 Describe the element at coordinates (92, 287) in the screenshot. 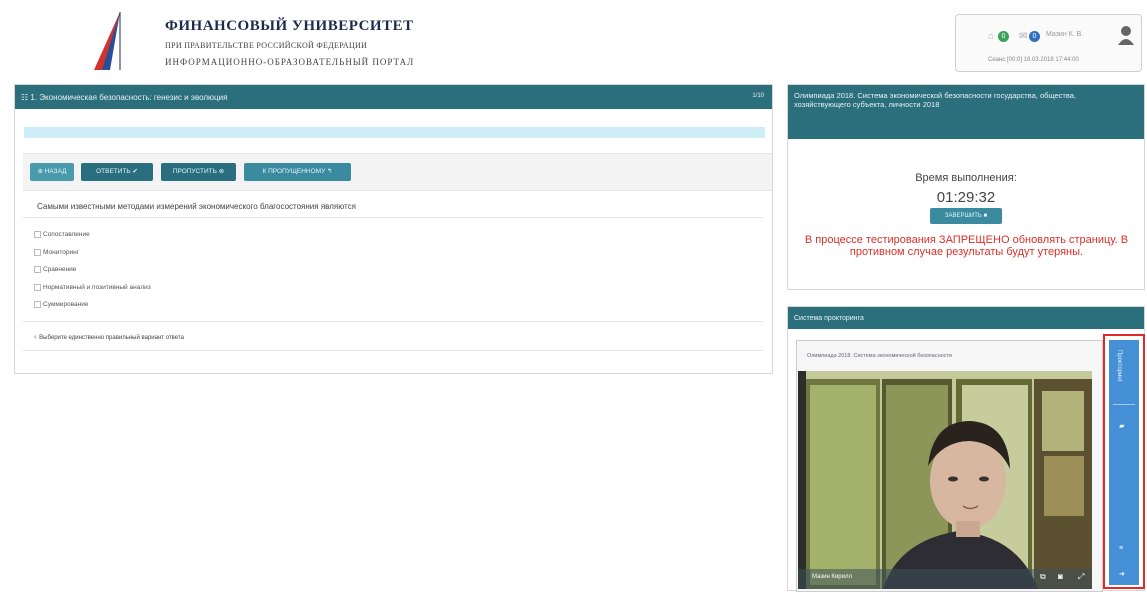

I see `answer-option: Нормативный и позитивный анализ` at that location.